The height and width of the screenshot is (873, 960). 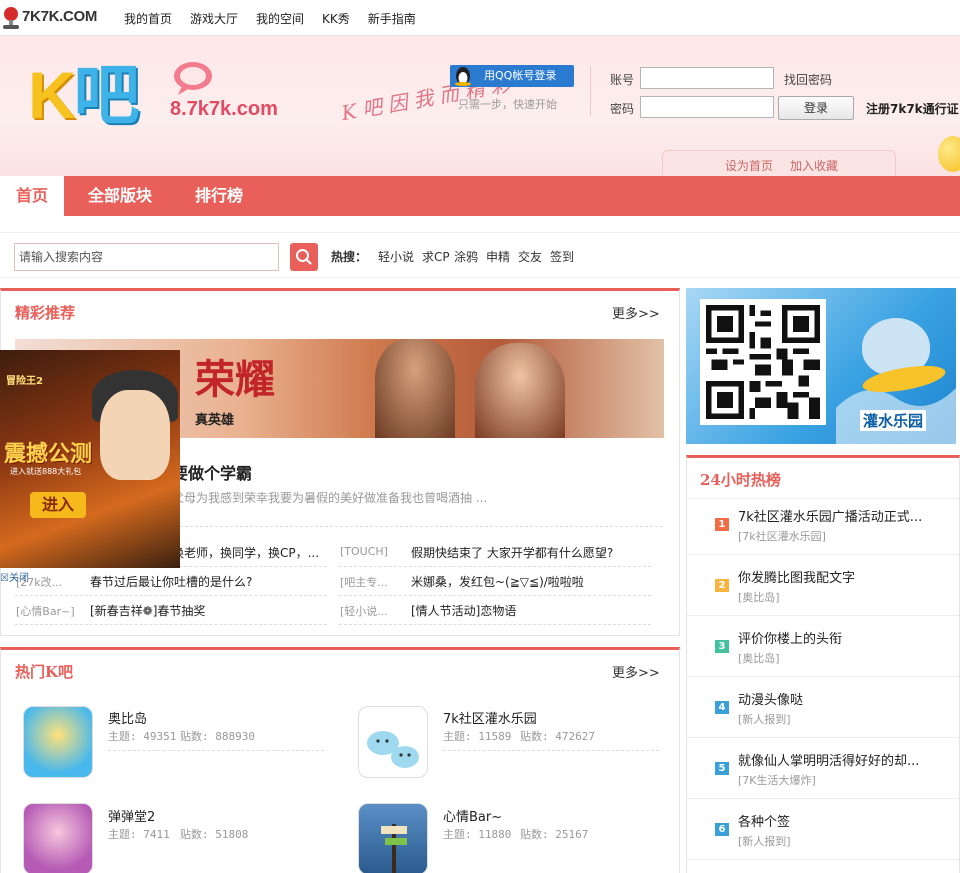 I want to click on mood-bar-icon, so click(x=393, y=838).